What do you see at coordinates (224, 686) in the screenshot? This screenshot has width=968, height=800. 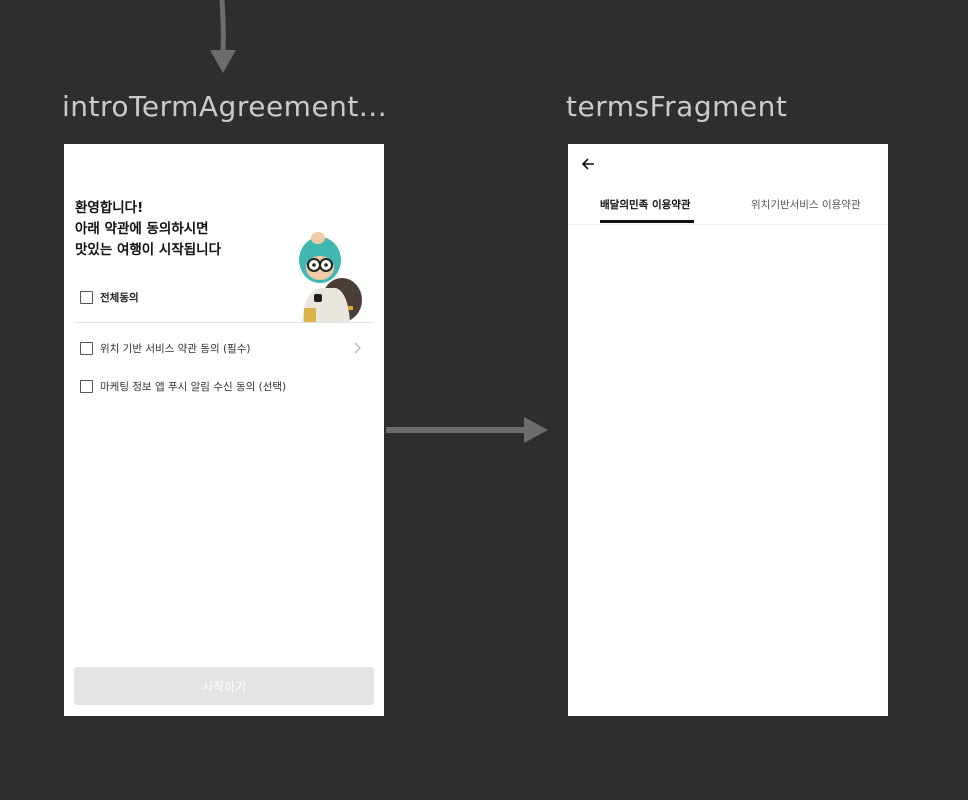 I see `start-button: 시작하기` at bounding box center [224, 686].